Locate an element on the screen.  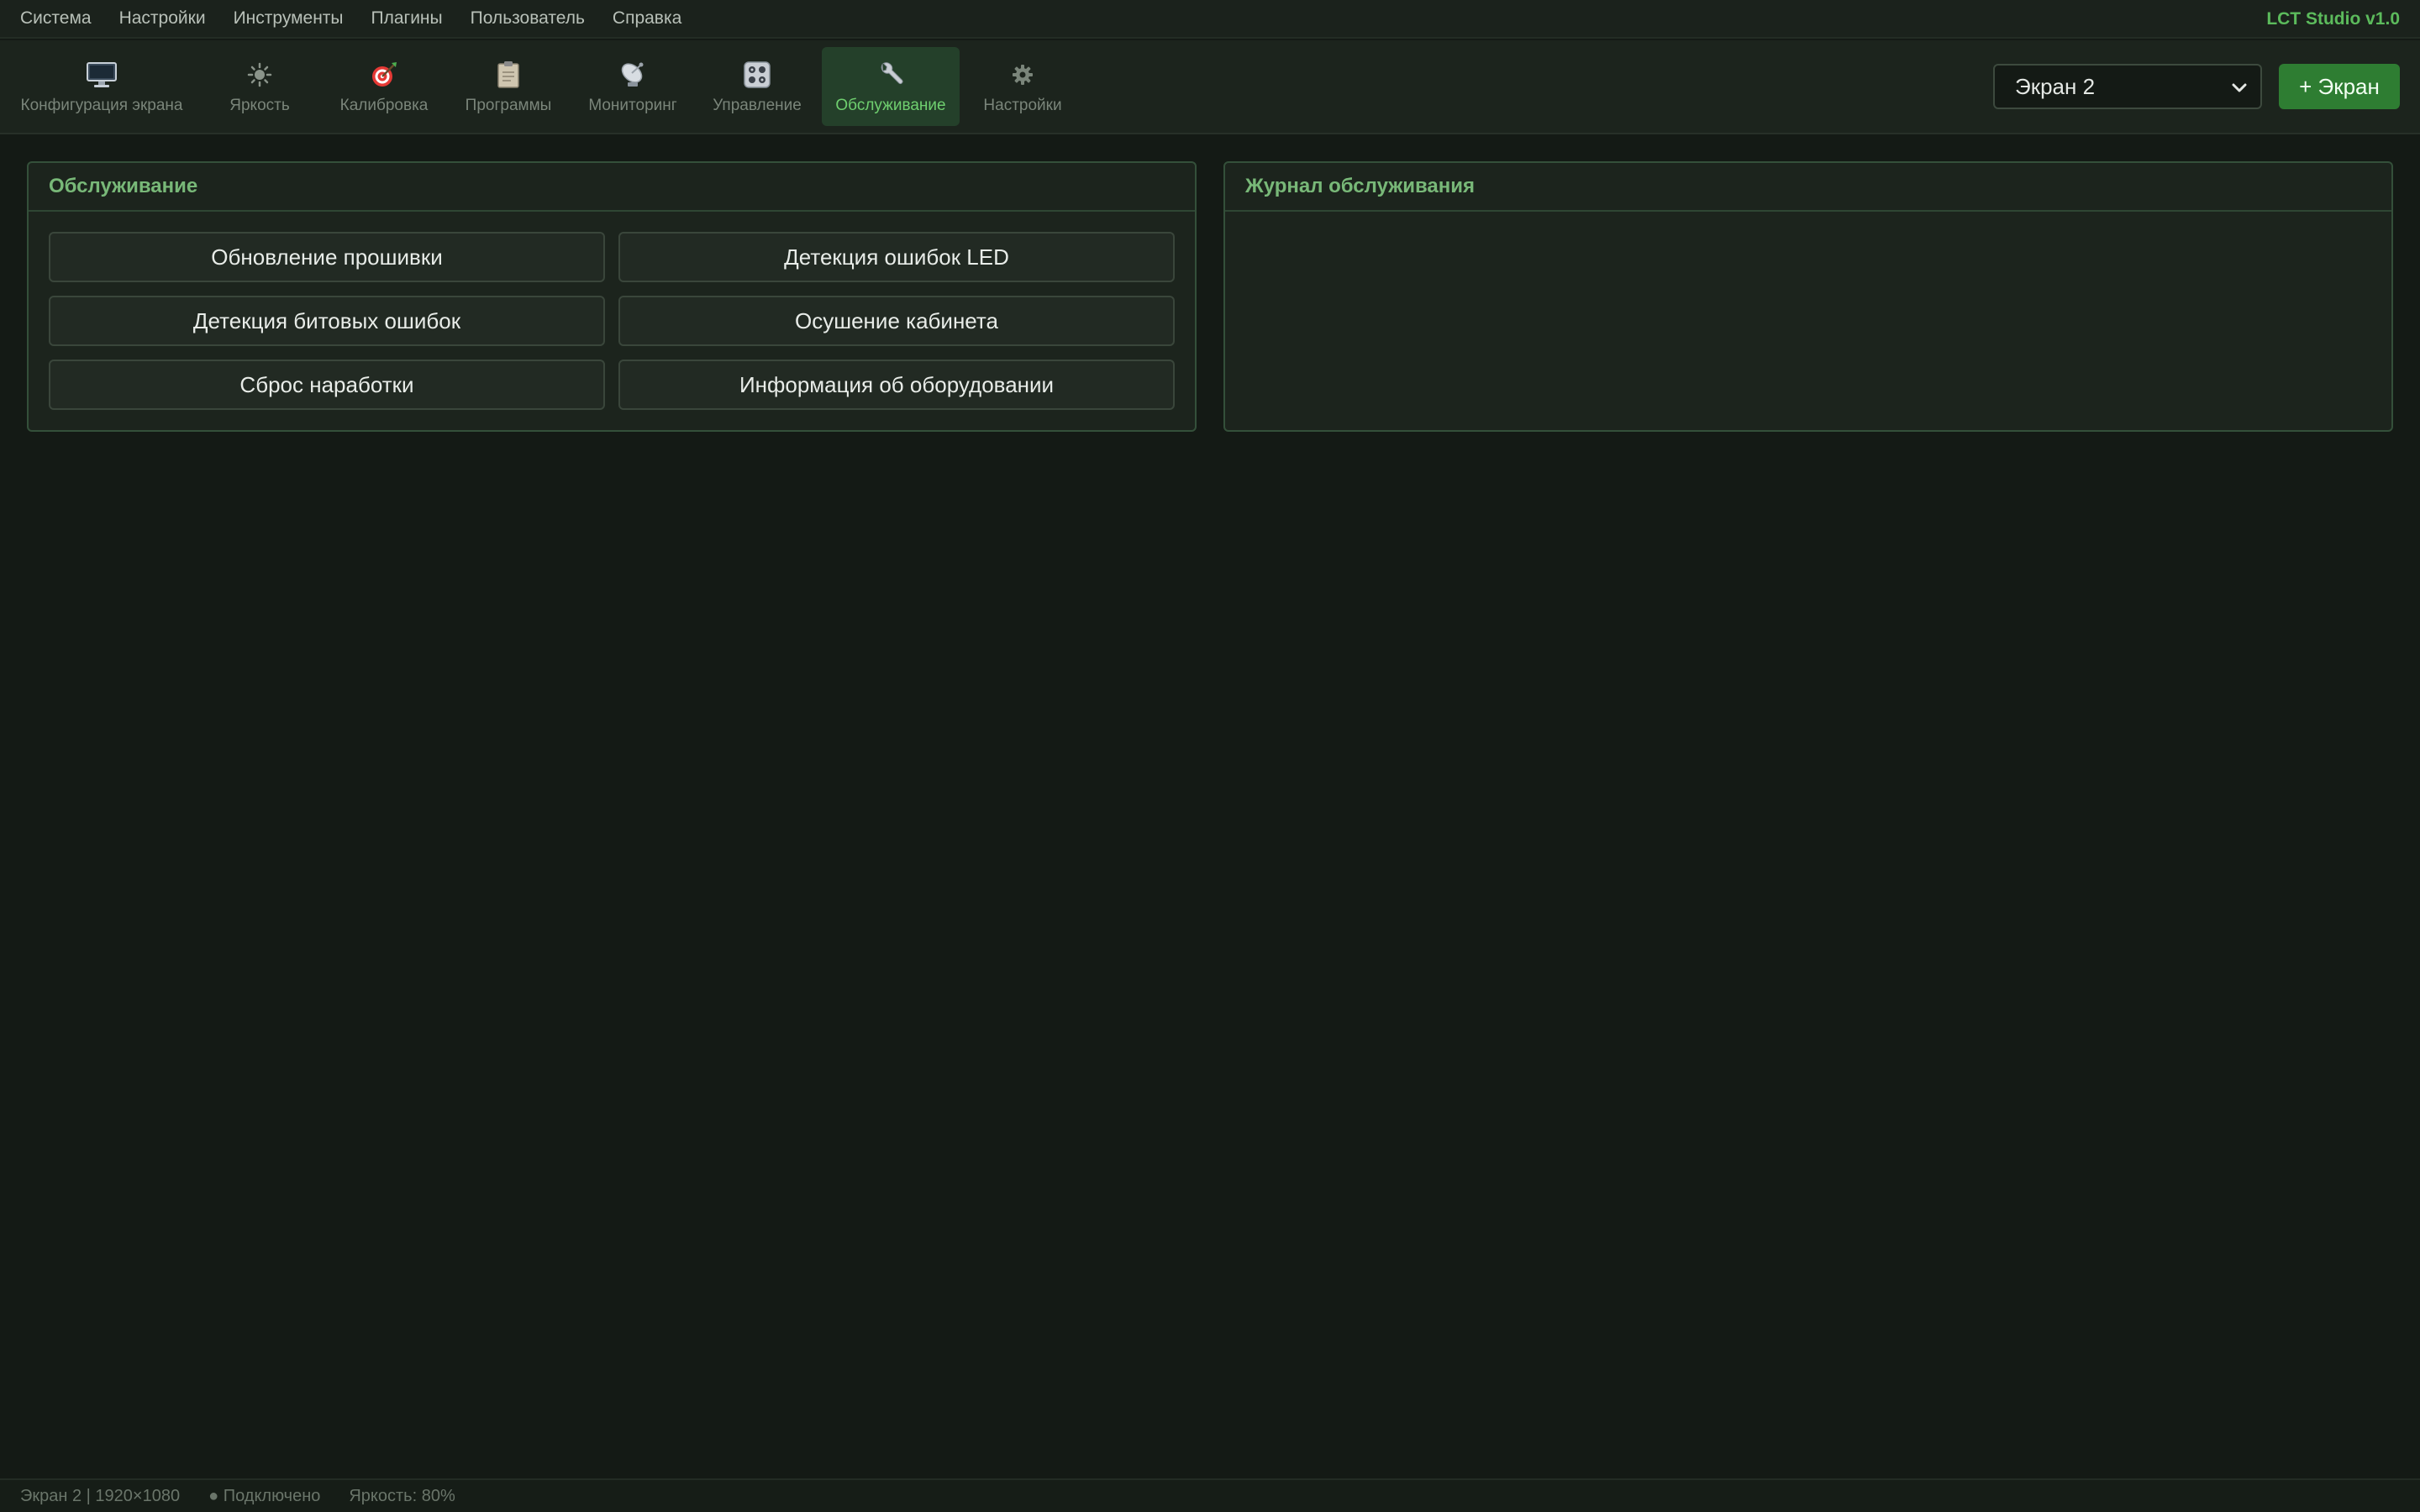
status-brightness: Яркость: 80% is located at coordinates (402, 1495).